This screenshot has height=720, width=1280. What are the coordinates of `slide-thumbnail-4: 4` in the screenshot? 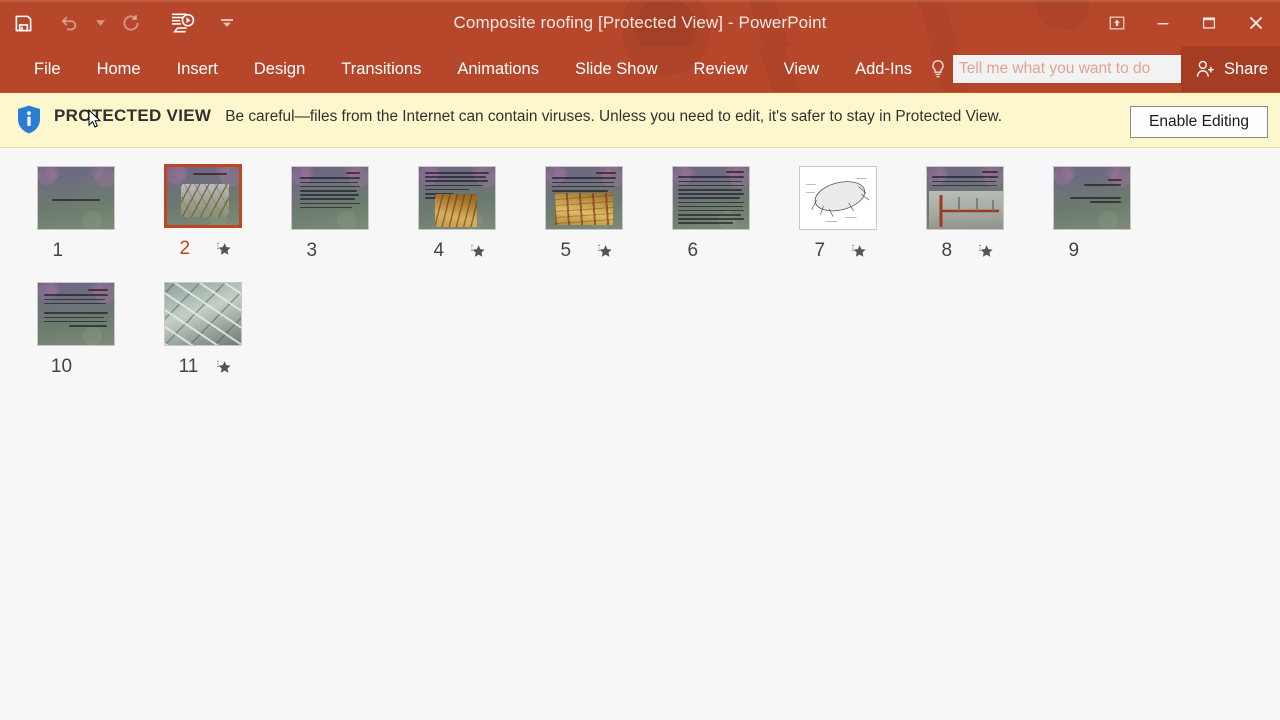 It's located at (456, 212).